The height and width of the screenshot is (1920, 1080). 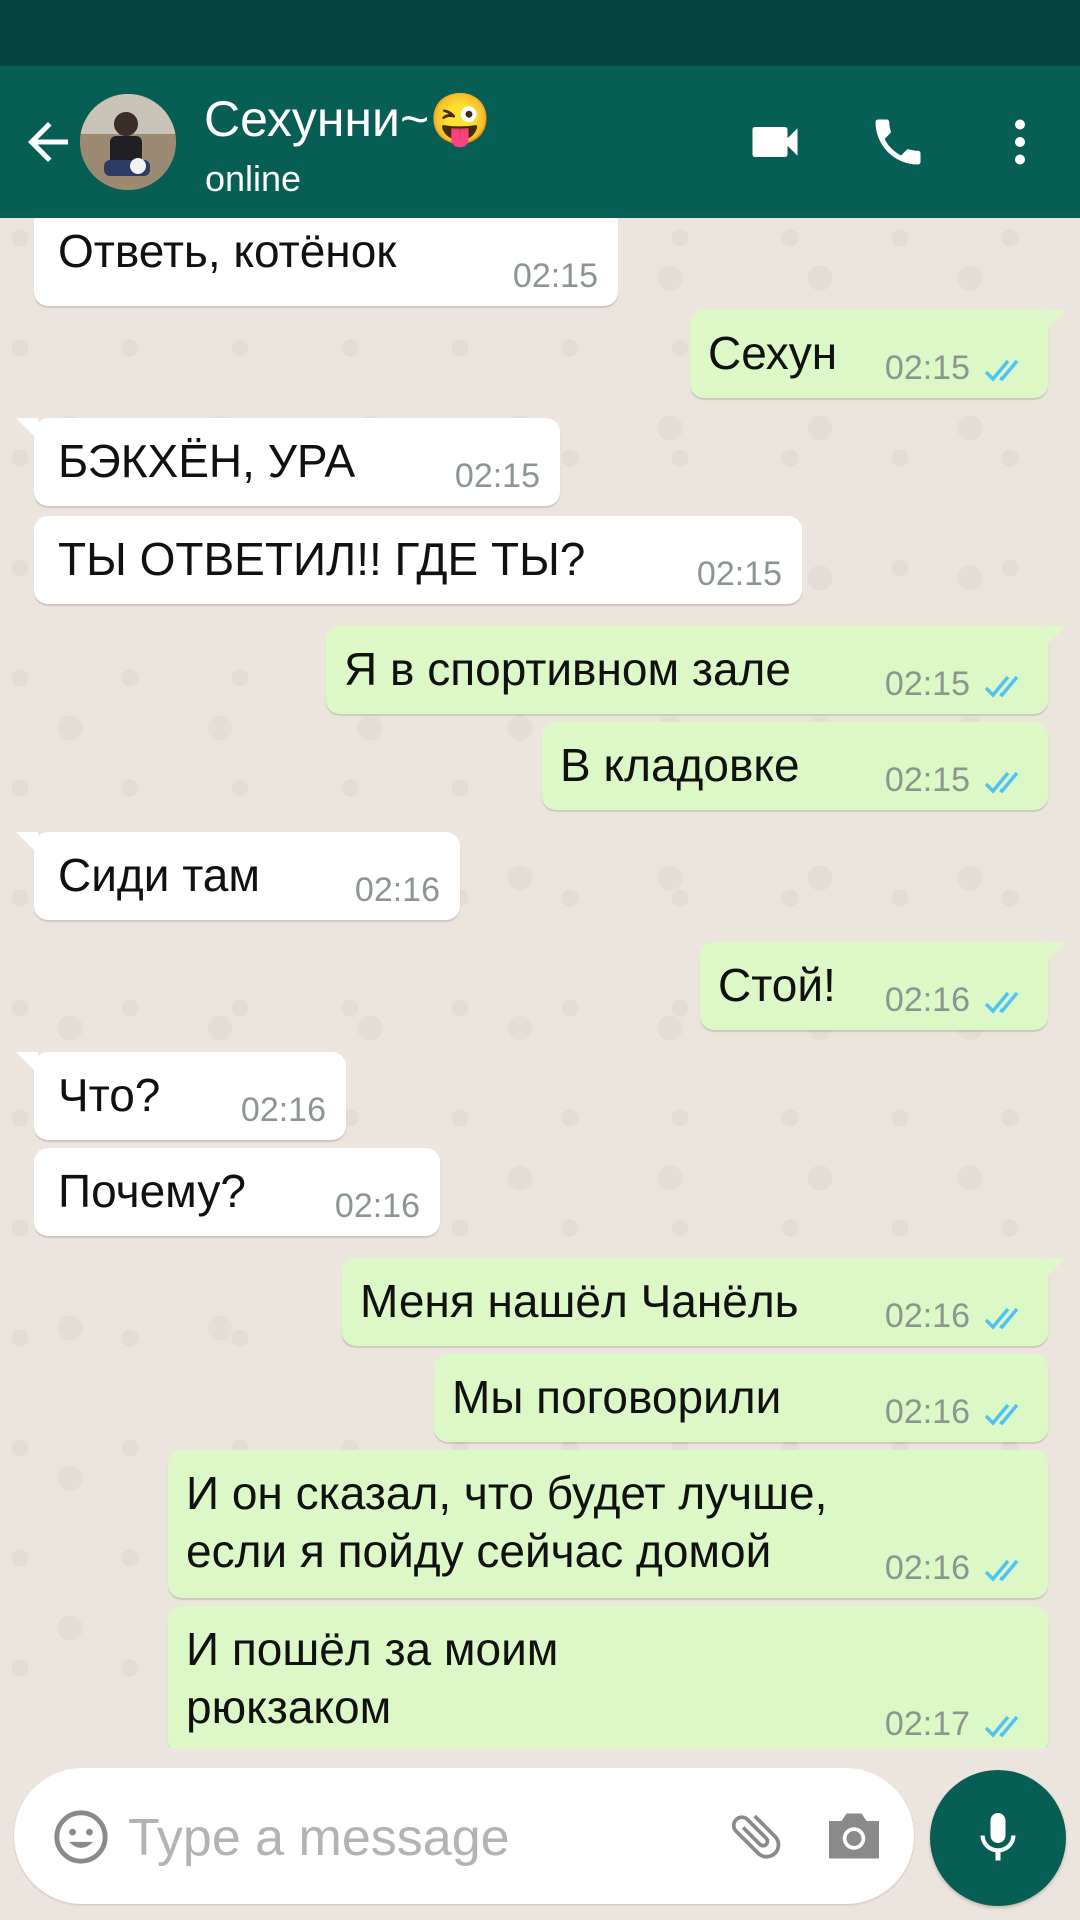 What do you see at coordinates (159, 875) in the screenshot?
I see `message-text: Сиди там` at bounding box center [159, 875].